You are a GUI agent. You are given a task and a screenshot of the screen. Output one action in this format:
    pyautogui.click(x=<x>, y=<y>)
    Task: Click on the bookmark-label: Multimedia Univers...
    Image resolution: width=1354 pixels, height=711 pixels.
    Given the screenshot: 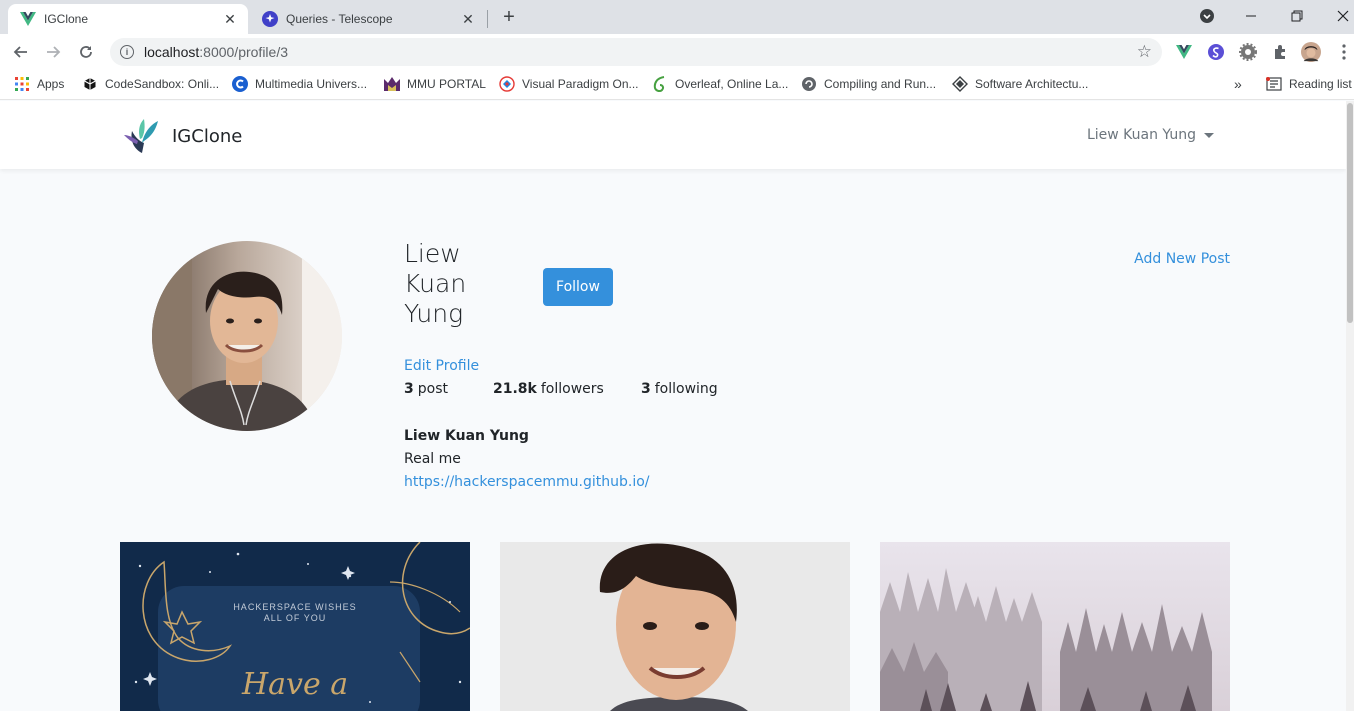 What is the action you would take?
    pyautogui.click(x=311, y=84)
    